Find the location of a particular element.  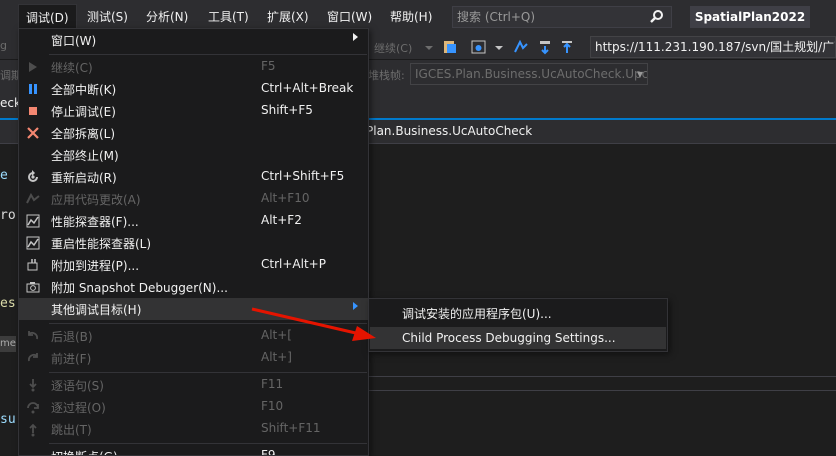

menu-item-toggle-breakpoint: 切换断点(G) F9 is located at coordinates (193, 450).